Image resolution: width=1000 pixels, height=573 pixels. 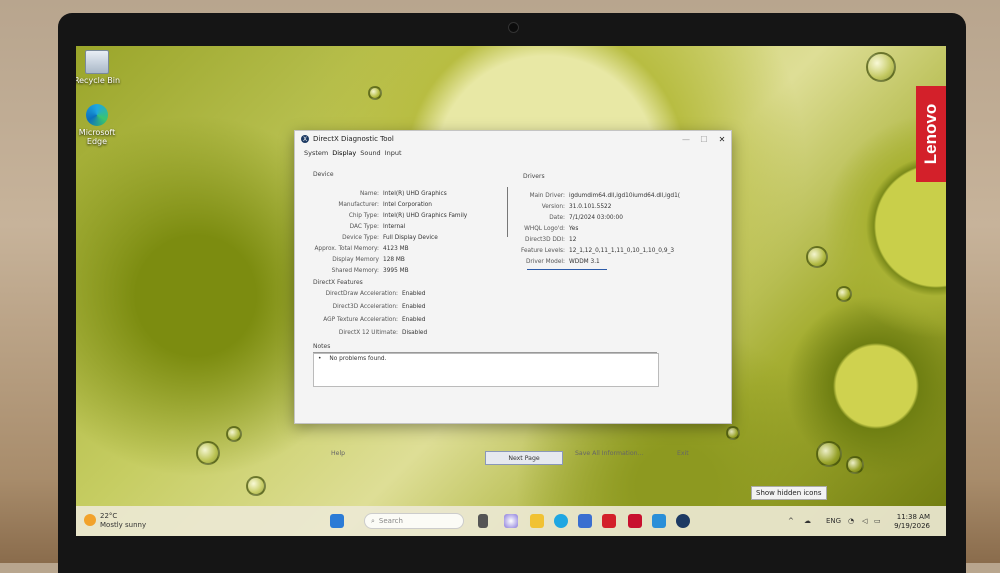 I want to click on close-button: ✕, so click(x=722, y=139).